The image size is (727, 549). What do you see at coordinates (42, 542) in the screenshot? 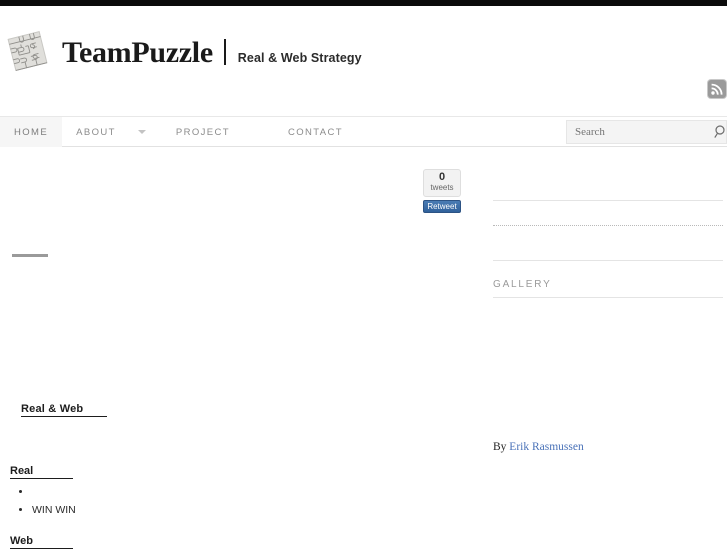
I see `heading-web: Web` at bounding box center [42, 542].